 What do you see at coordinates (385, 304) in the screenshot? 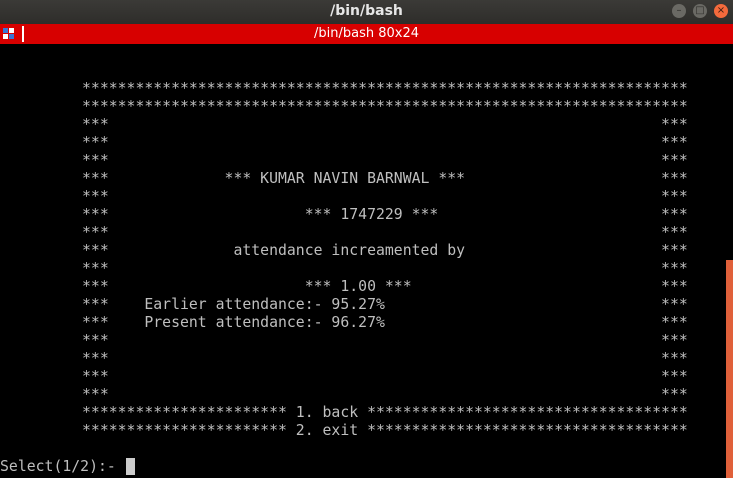
I see `earlier-attendance-line: *** Earlier attendance:- 95.27% ***` at bounding box center [385, 304].